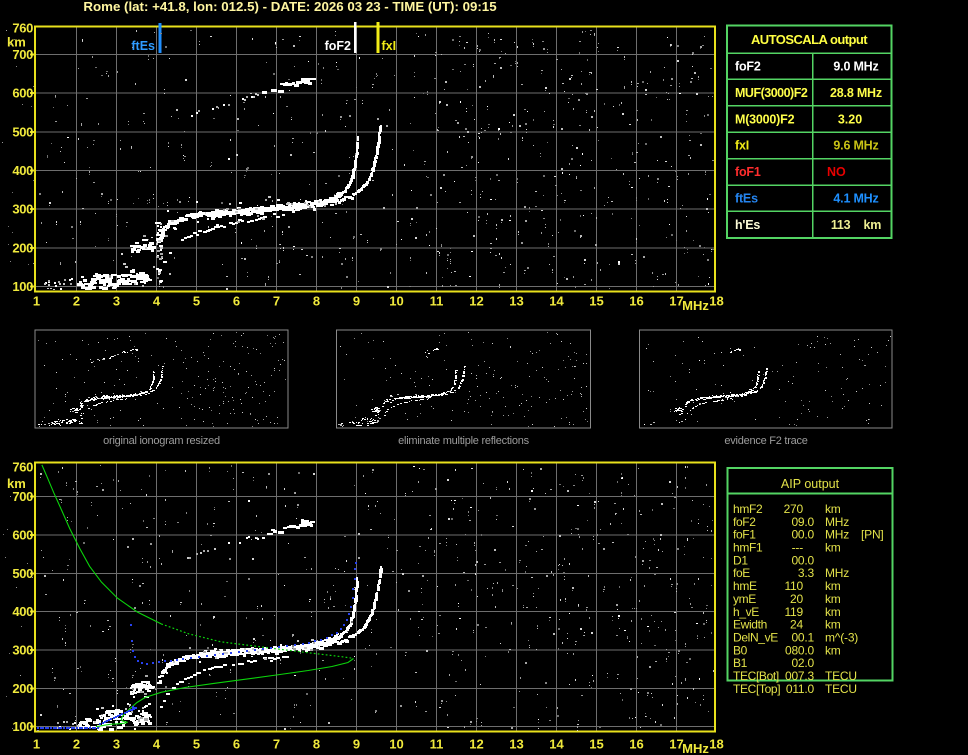 The width and height of the screenshot is (968, 755). I want to click on svg-text: 24, so click(796, 625).